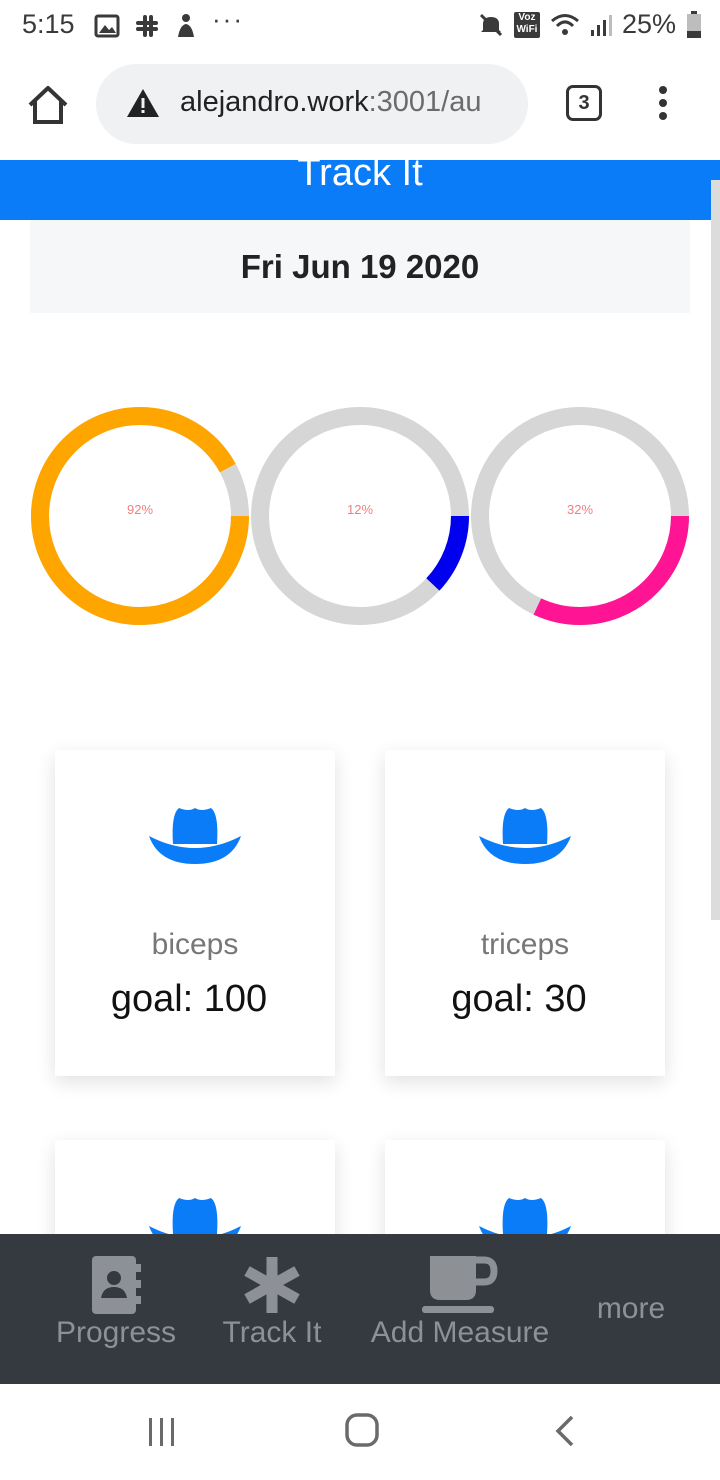 Image resolution: width=720 pixels, height=1480 pixels. Describe the element at coordinates (195, 913) in the screenshot. I see `measure-card: biceps goal: 100` at that location.